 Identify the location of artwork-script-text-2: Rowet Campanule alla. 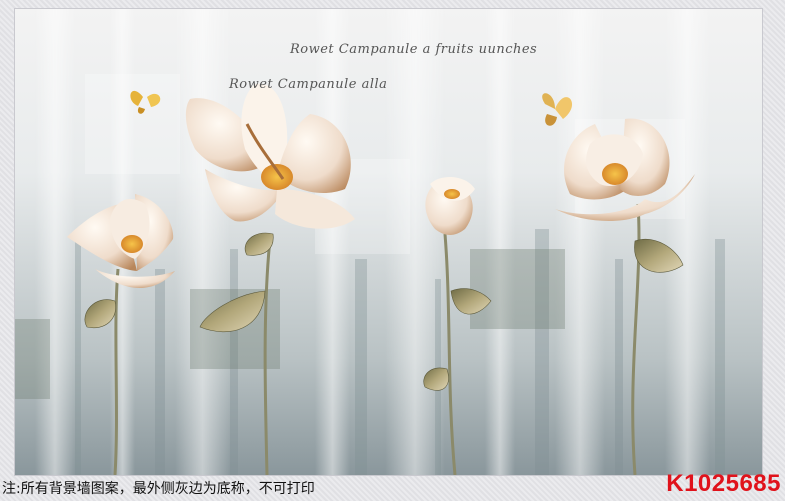
(308, 84).